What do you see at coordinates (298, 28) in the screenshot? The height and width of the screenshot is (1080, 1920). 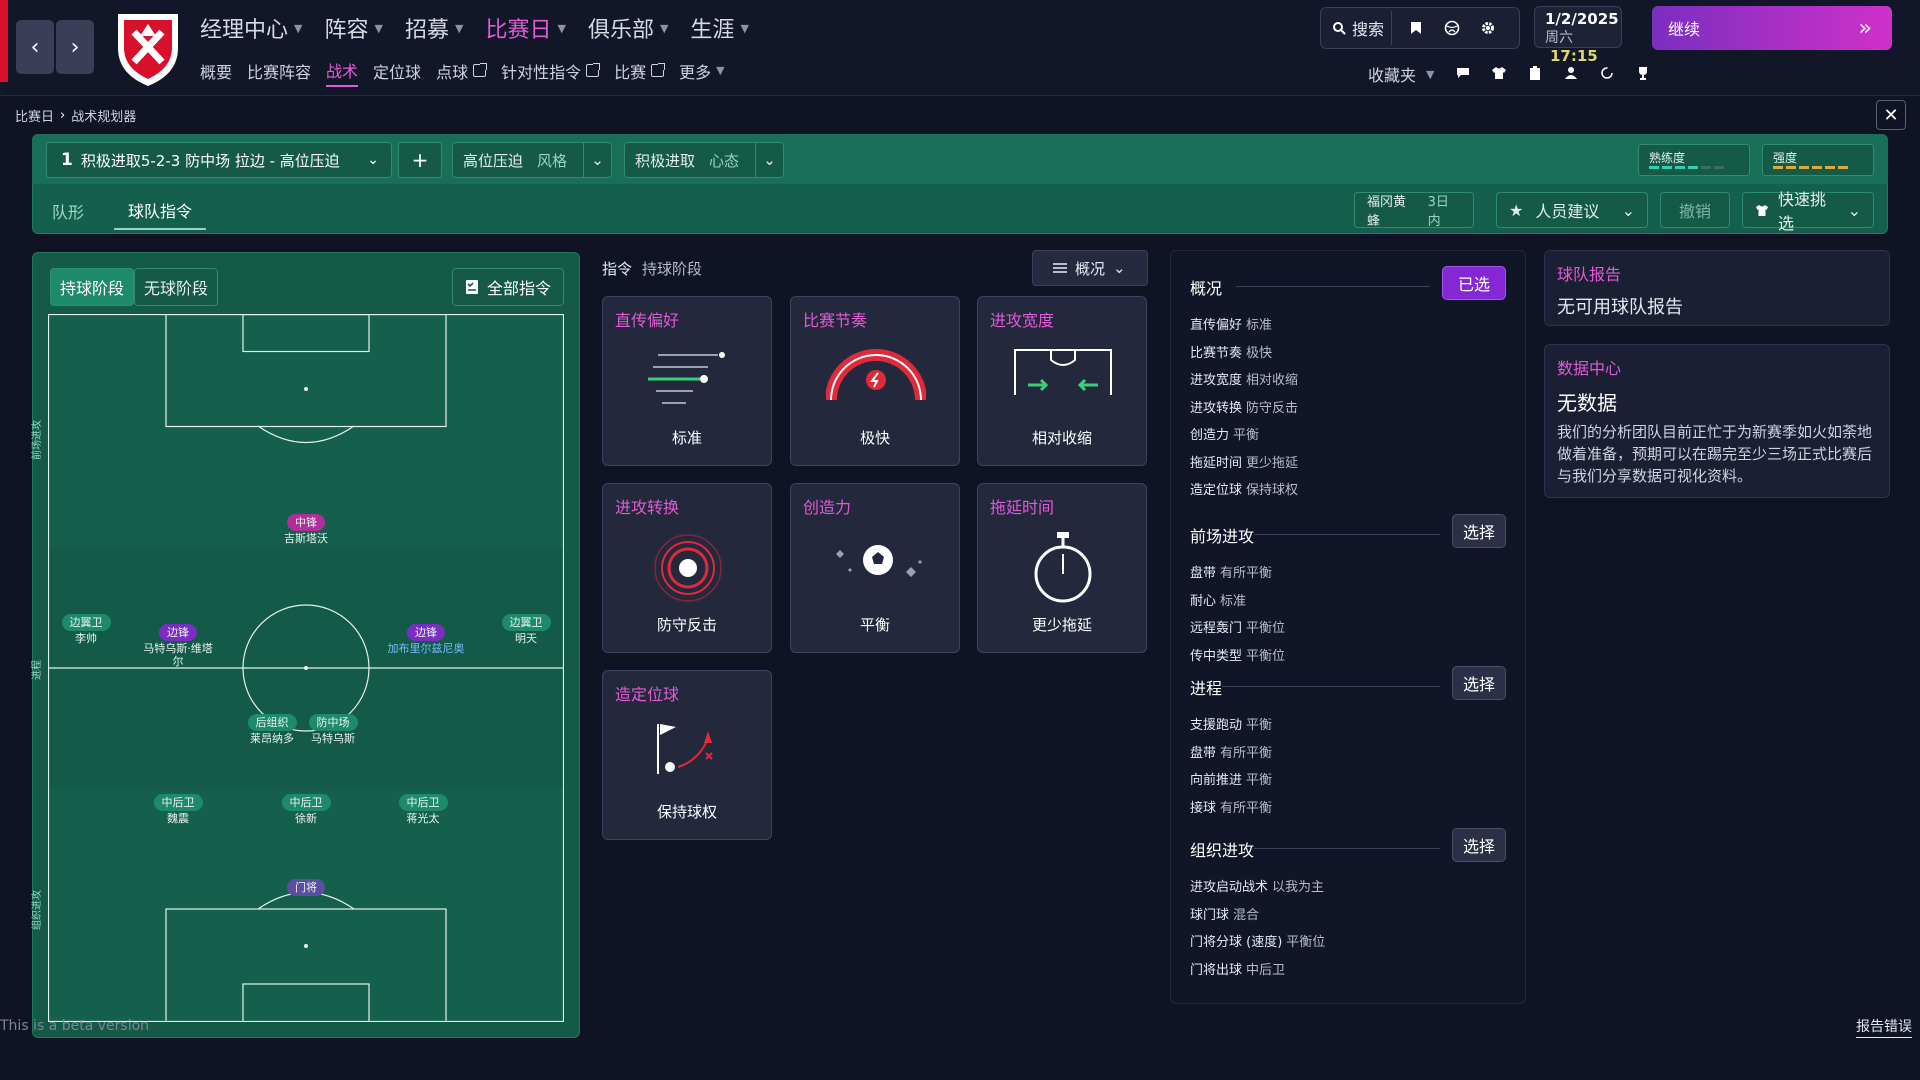 I see `chevron-down-icon: ▼` at bounding box center [298, 28].